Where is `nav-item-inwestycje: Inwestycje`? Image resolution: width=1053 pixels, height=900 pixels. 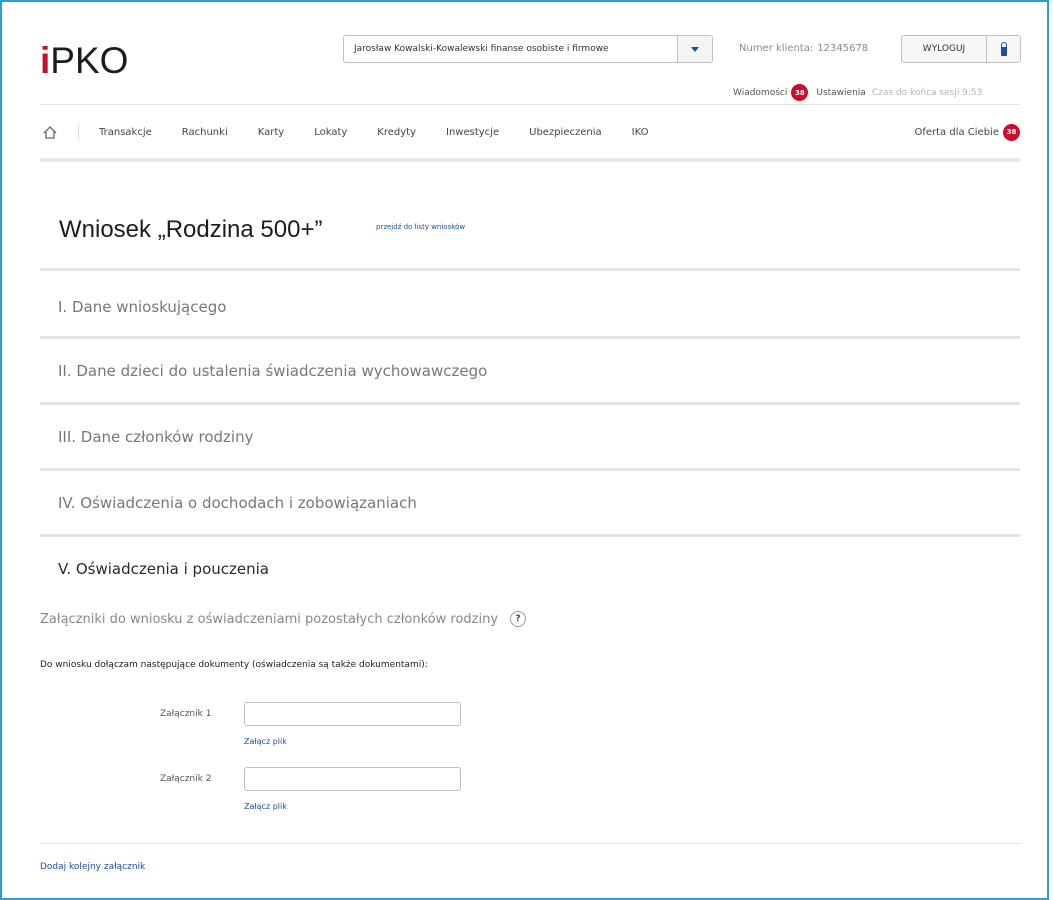 nav-item-inwestycje: Inwestycje is located at coordinates (472, 132).